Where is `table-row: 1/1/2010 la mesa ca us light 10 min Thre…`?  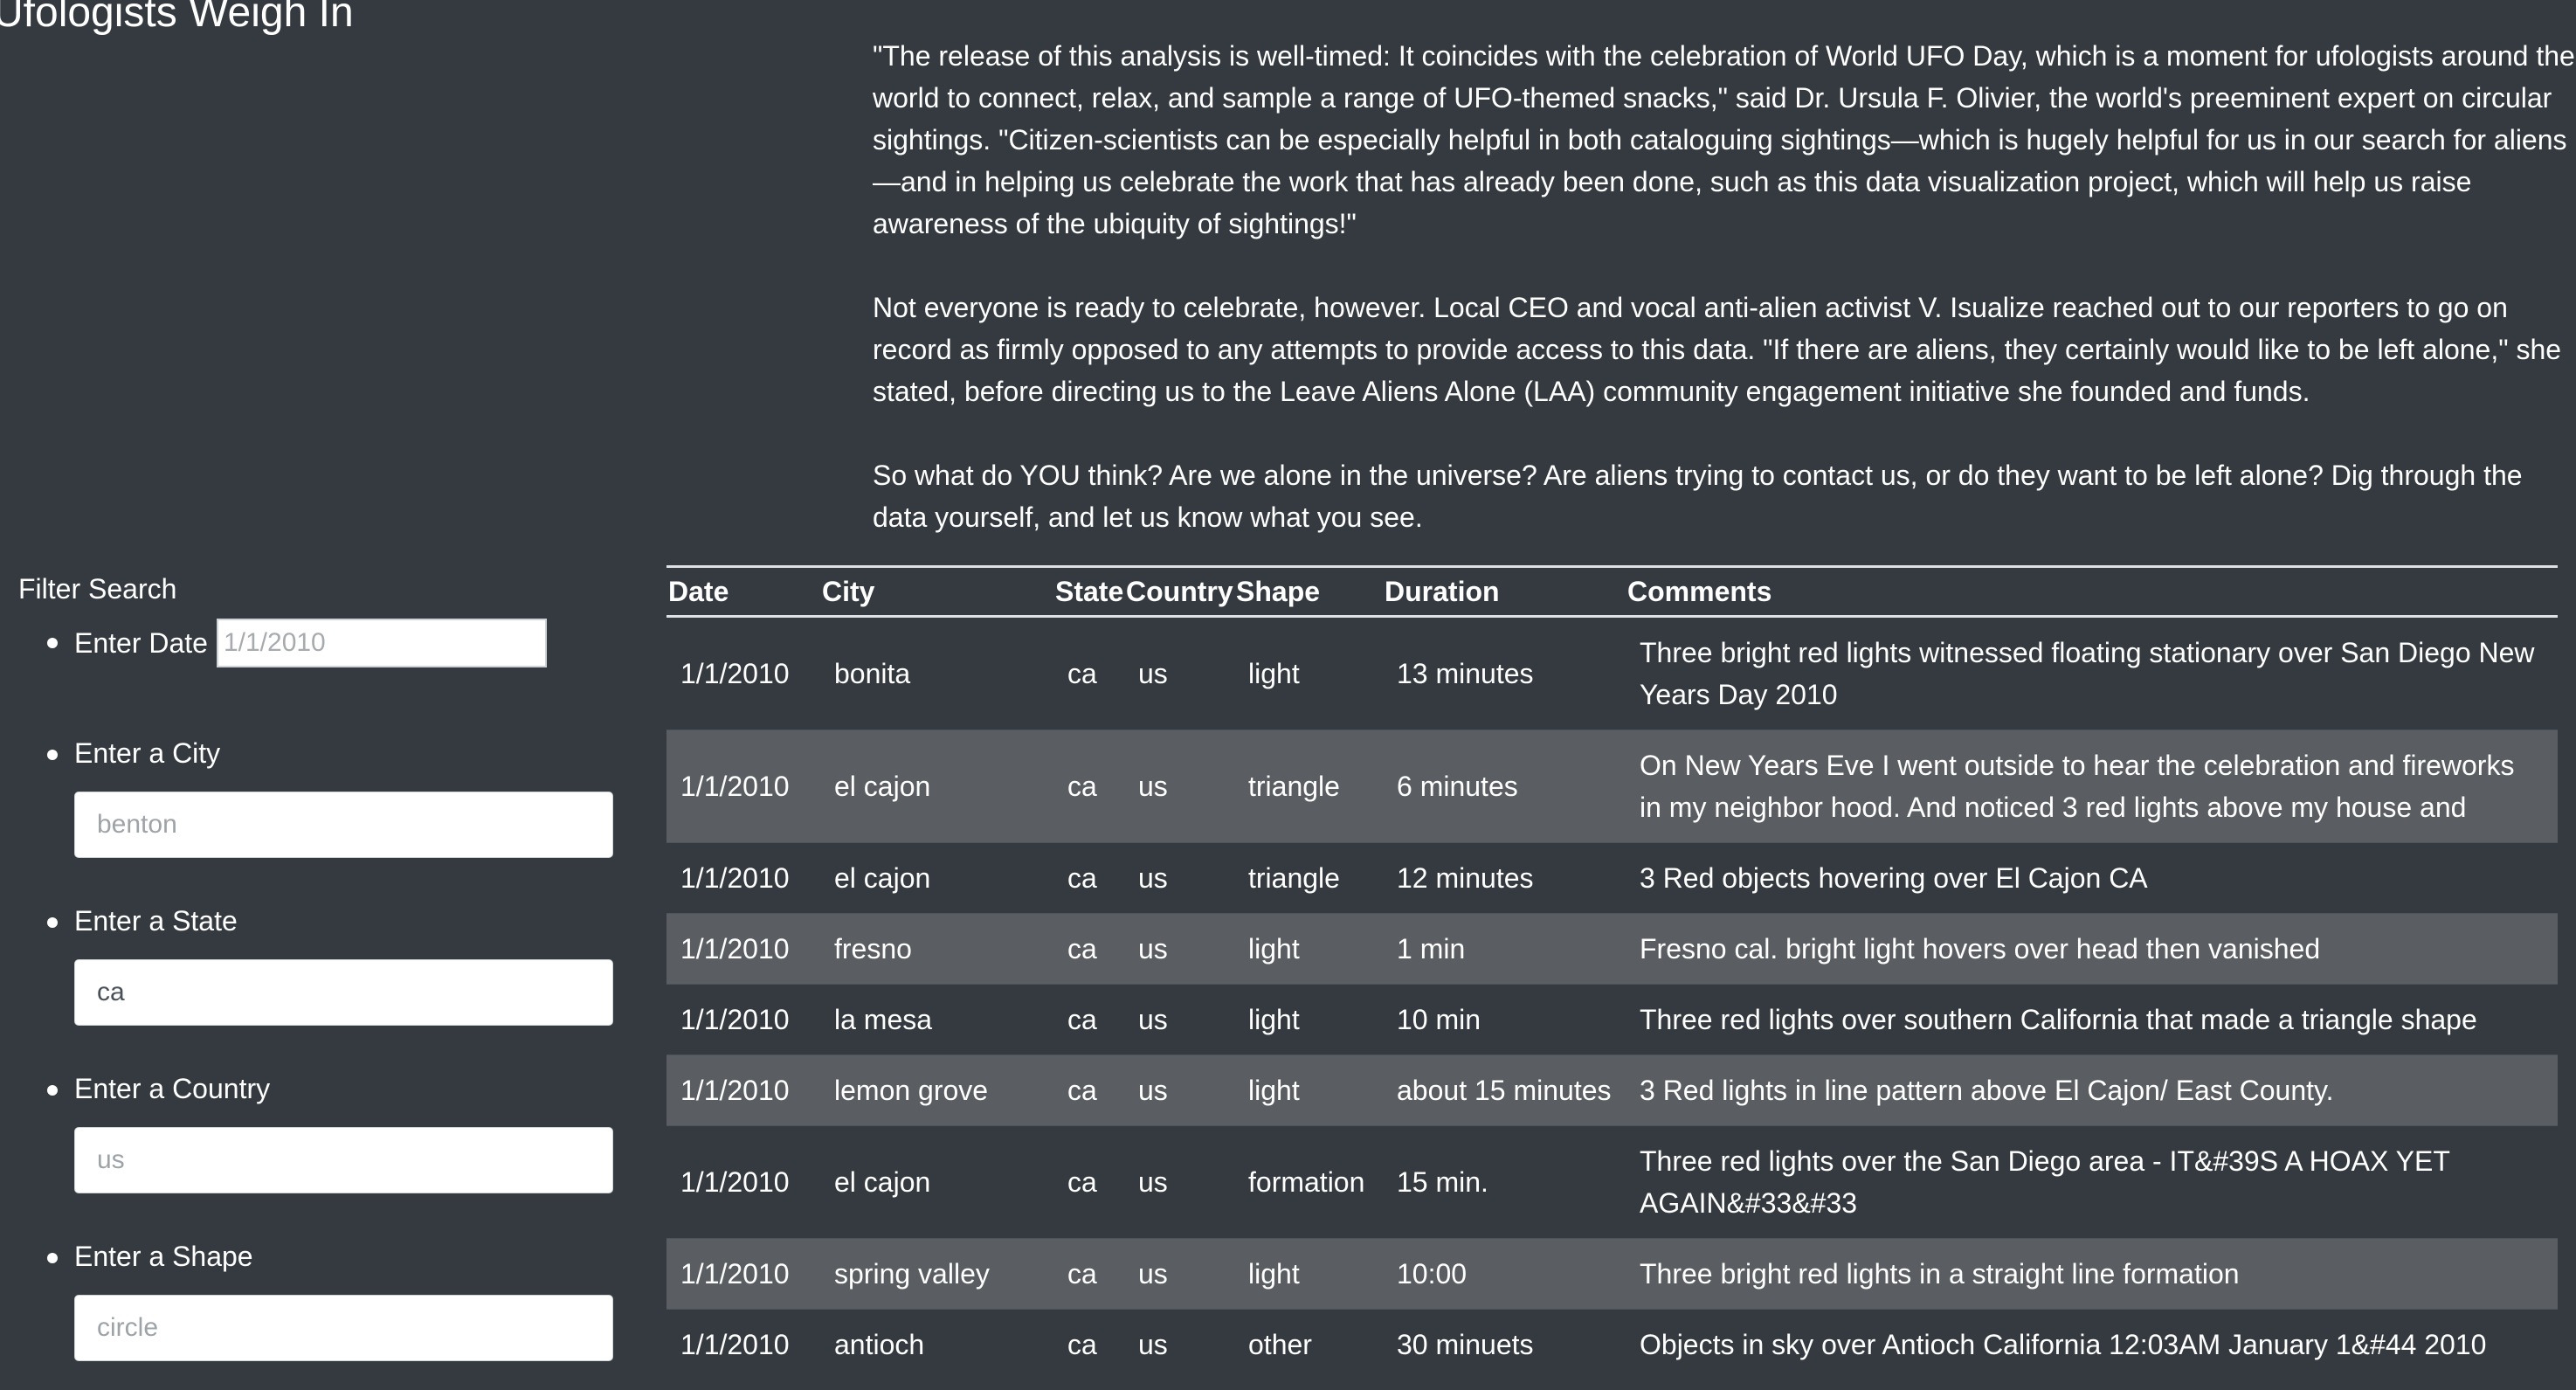 table-row: 1/1/2010 la mesa ca us light 10 min Thre… is located at coordinates (1612, 1019).